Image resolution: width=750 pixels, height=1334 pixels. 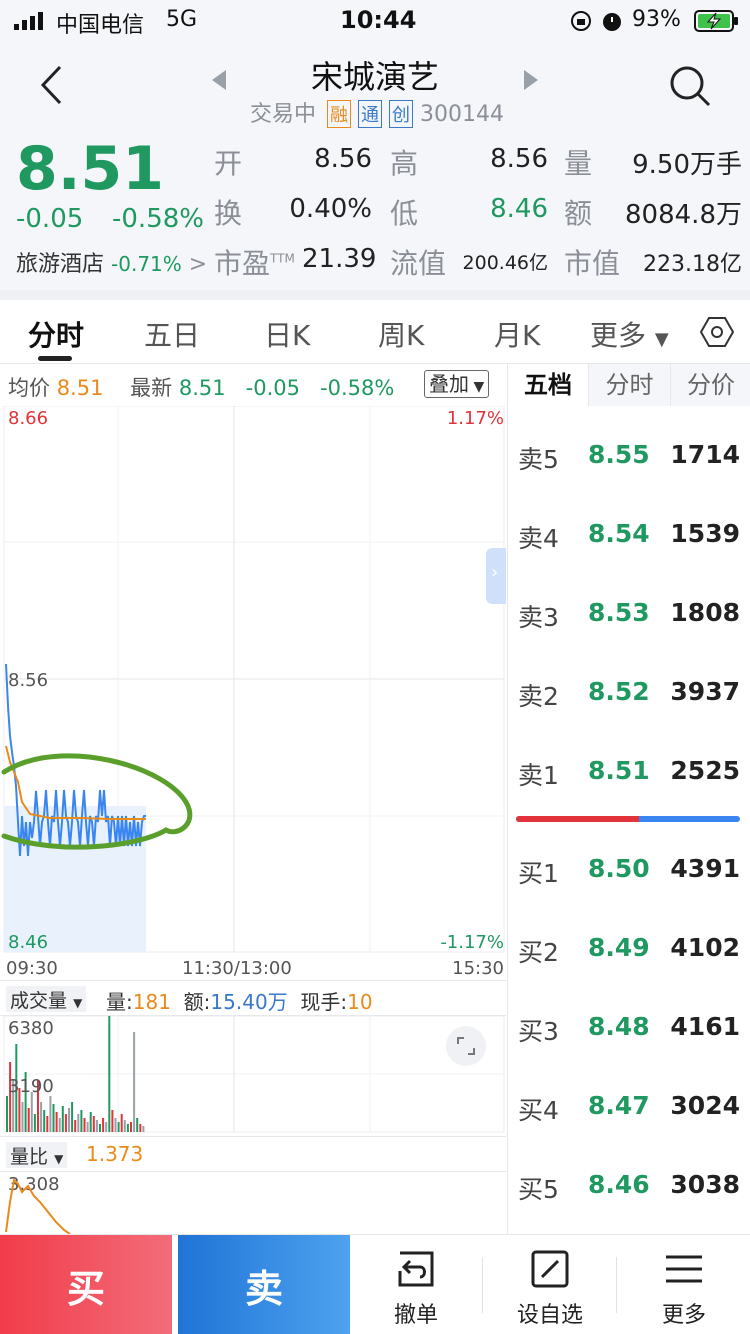 I want to click on pct-axis-bottom: -1.17%, so click(x=472, y=942).